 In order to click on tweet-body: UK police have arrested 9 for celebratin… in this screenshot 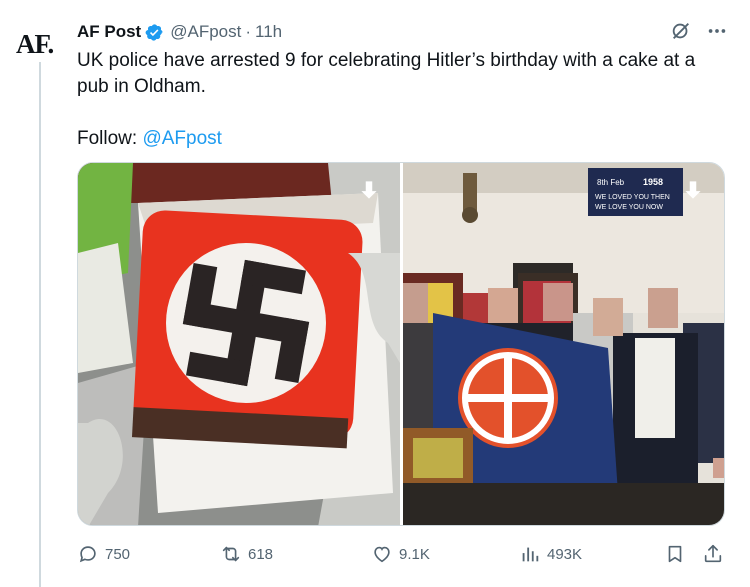, I will do `click(386, 73)`.